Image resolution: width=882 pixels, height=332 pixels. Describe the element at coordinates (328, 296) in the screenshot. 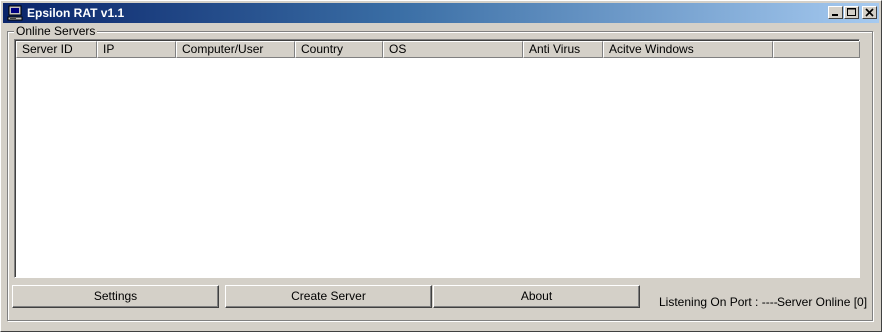

I see `create-server-button: Create Server` at that location.